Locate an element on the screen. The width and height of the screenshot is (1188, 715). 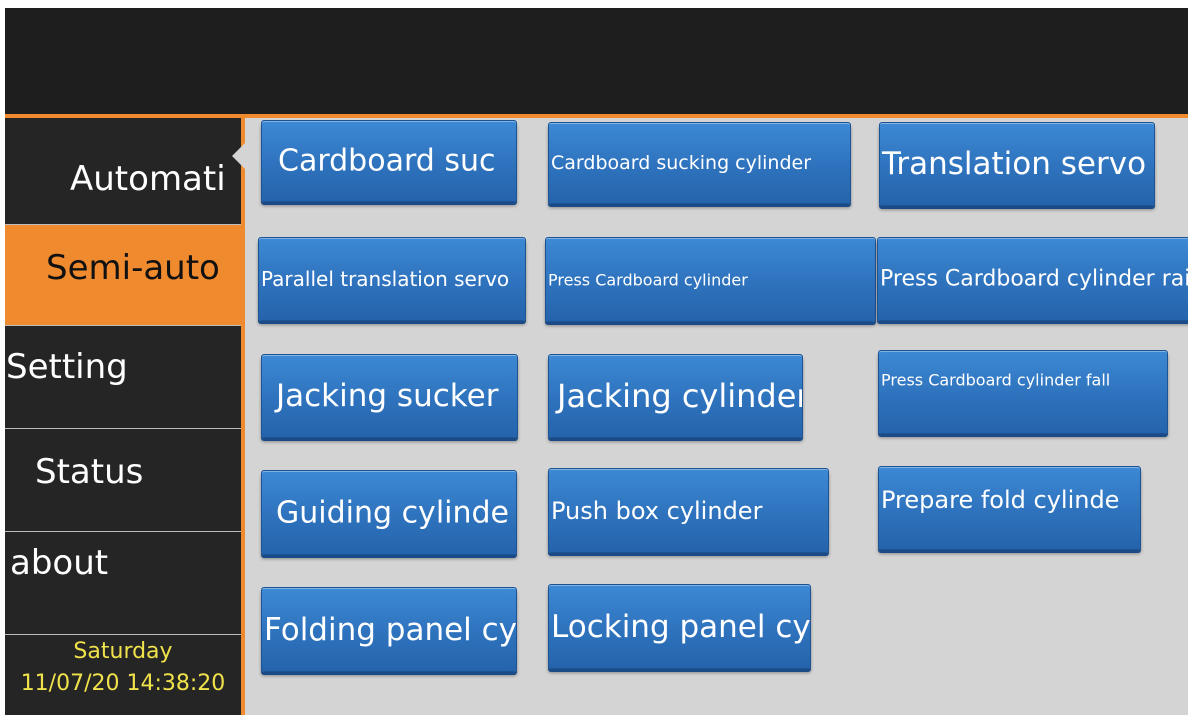
nav-item-label: Setting is located at coordinates (67, 367).